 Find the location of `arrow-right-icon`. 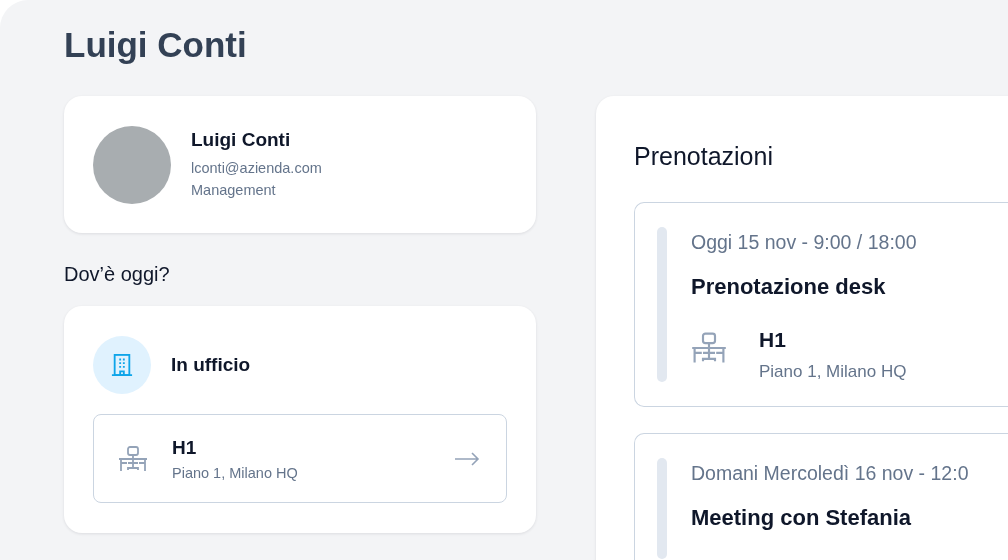

arrow-right-icon is located at coordinates (467, 458).